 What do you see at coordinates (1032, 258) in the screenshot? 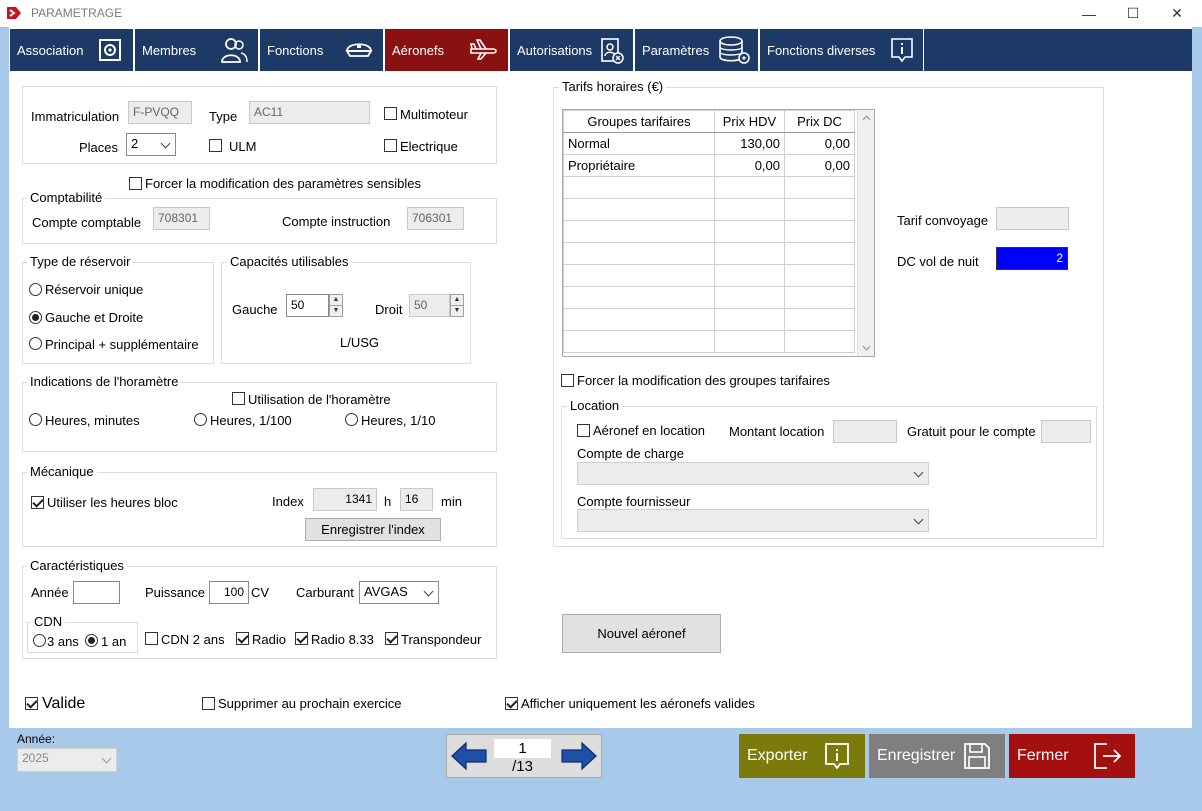
I see `dc-vol-nuit-field: 2` at bounding box center [1032, 258].